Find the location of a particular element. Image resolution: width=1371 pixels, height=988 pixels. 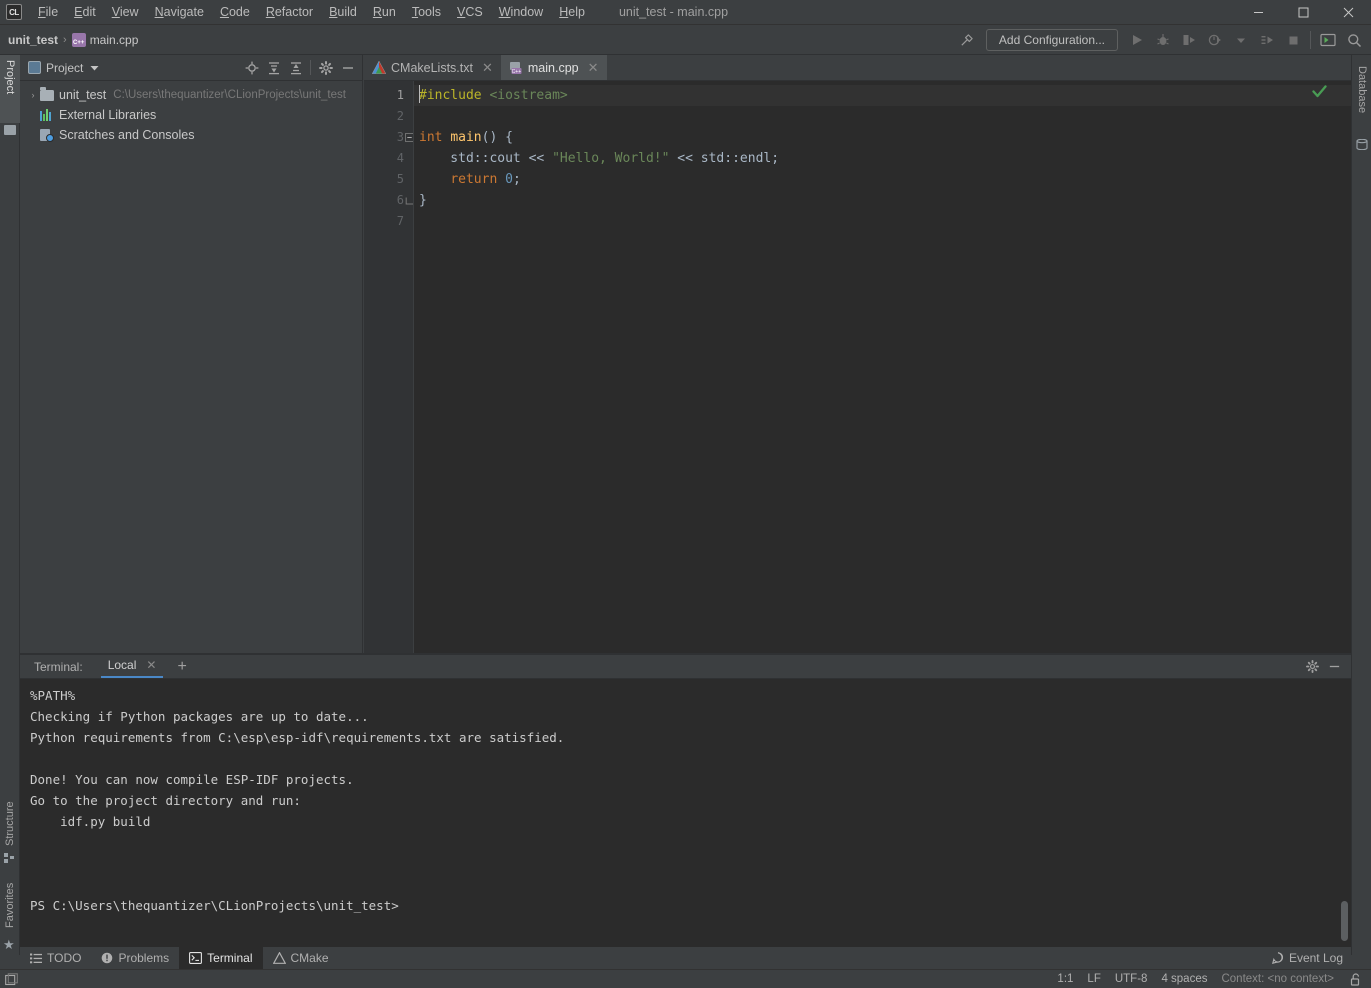

code-token: 0 is located at coordinates (509, 179).